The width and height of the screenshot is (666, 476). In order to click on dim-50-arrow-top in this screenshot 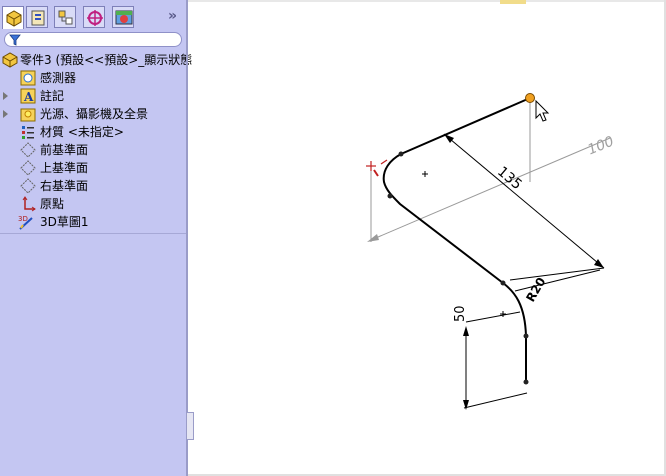, I will do `click(466, 331)`.